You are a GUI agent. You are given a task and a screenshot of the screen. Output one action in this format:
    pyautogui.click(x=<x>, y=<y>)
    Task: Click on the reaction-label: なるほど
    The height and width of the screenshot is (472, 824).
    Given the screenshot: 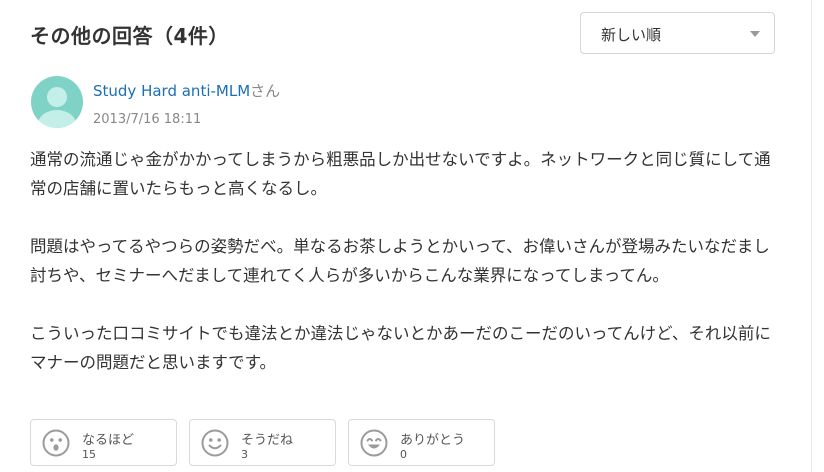 What is the action you would take?
    pyautogui.click(x=108, y=440)
    